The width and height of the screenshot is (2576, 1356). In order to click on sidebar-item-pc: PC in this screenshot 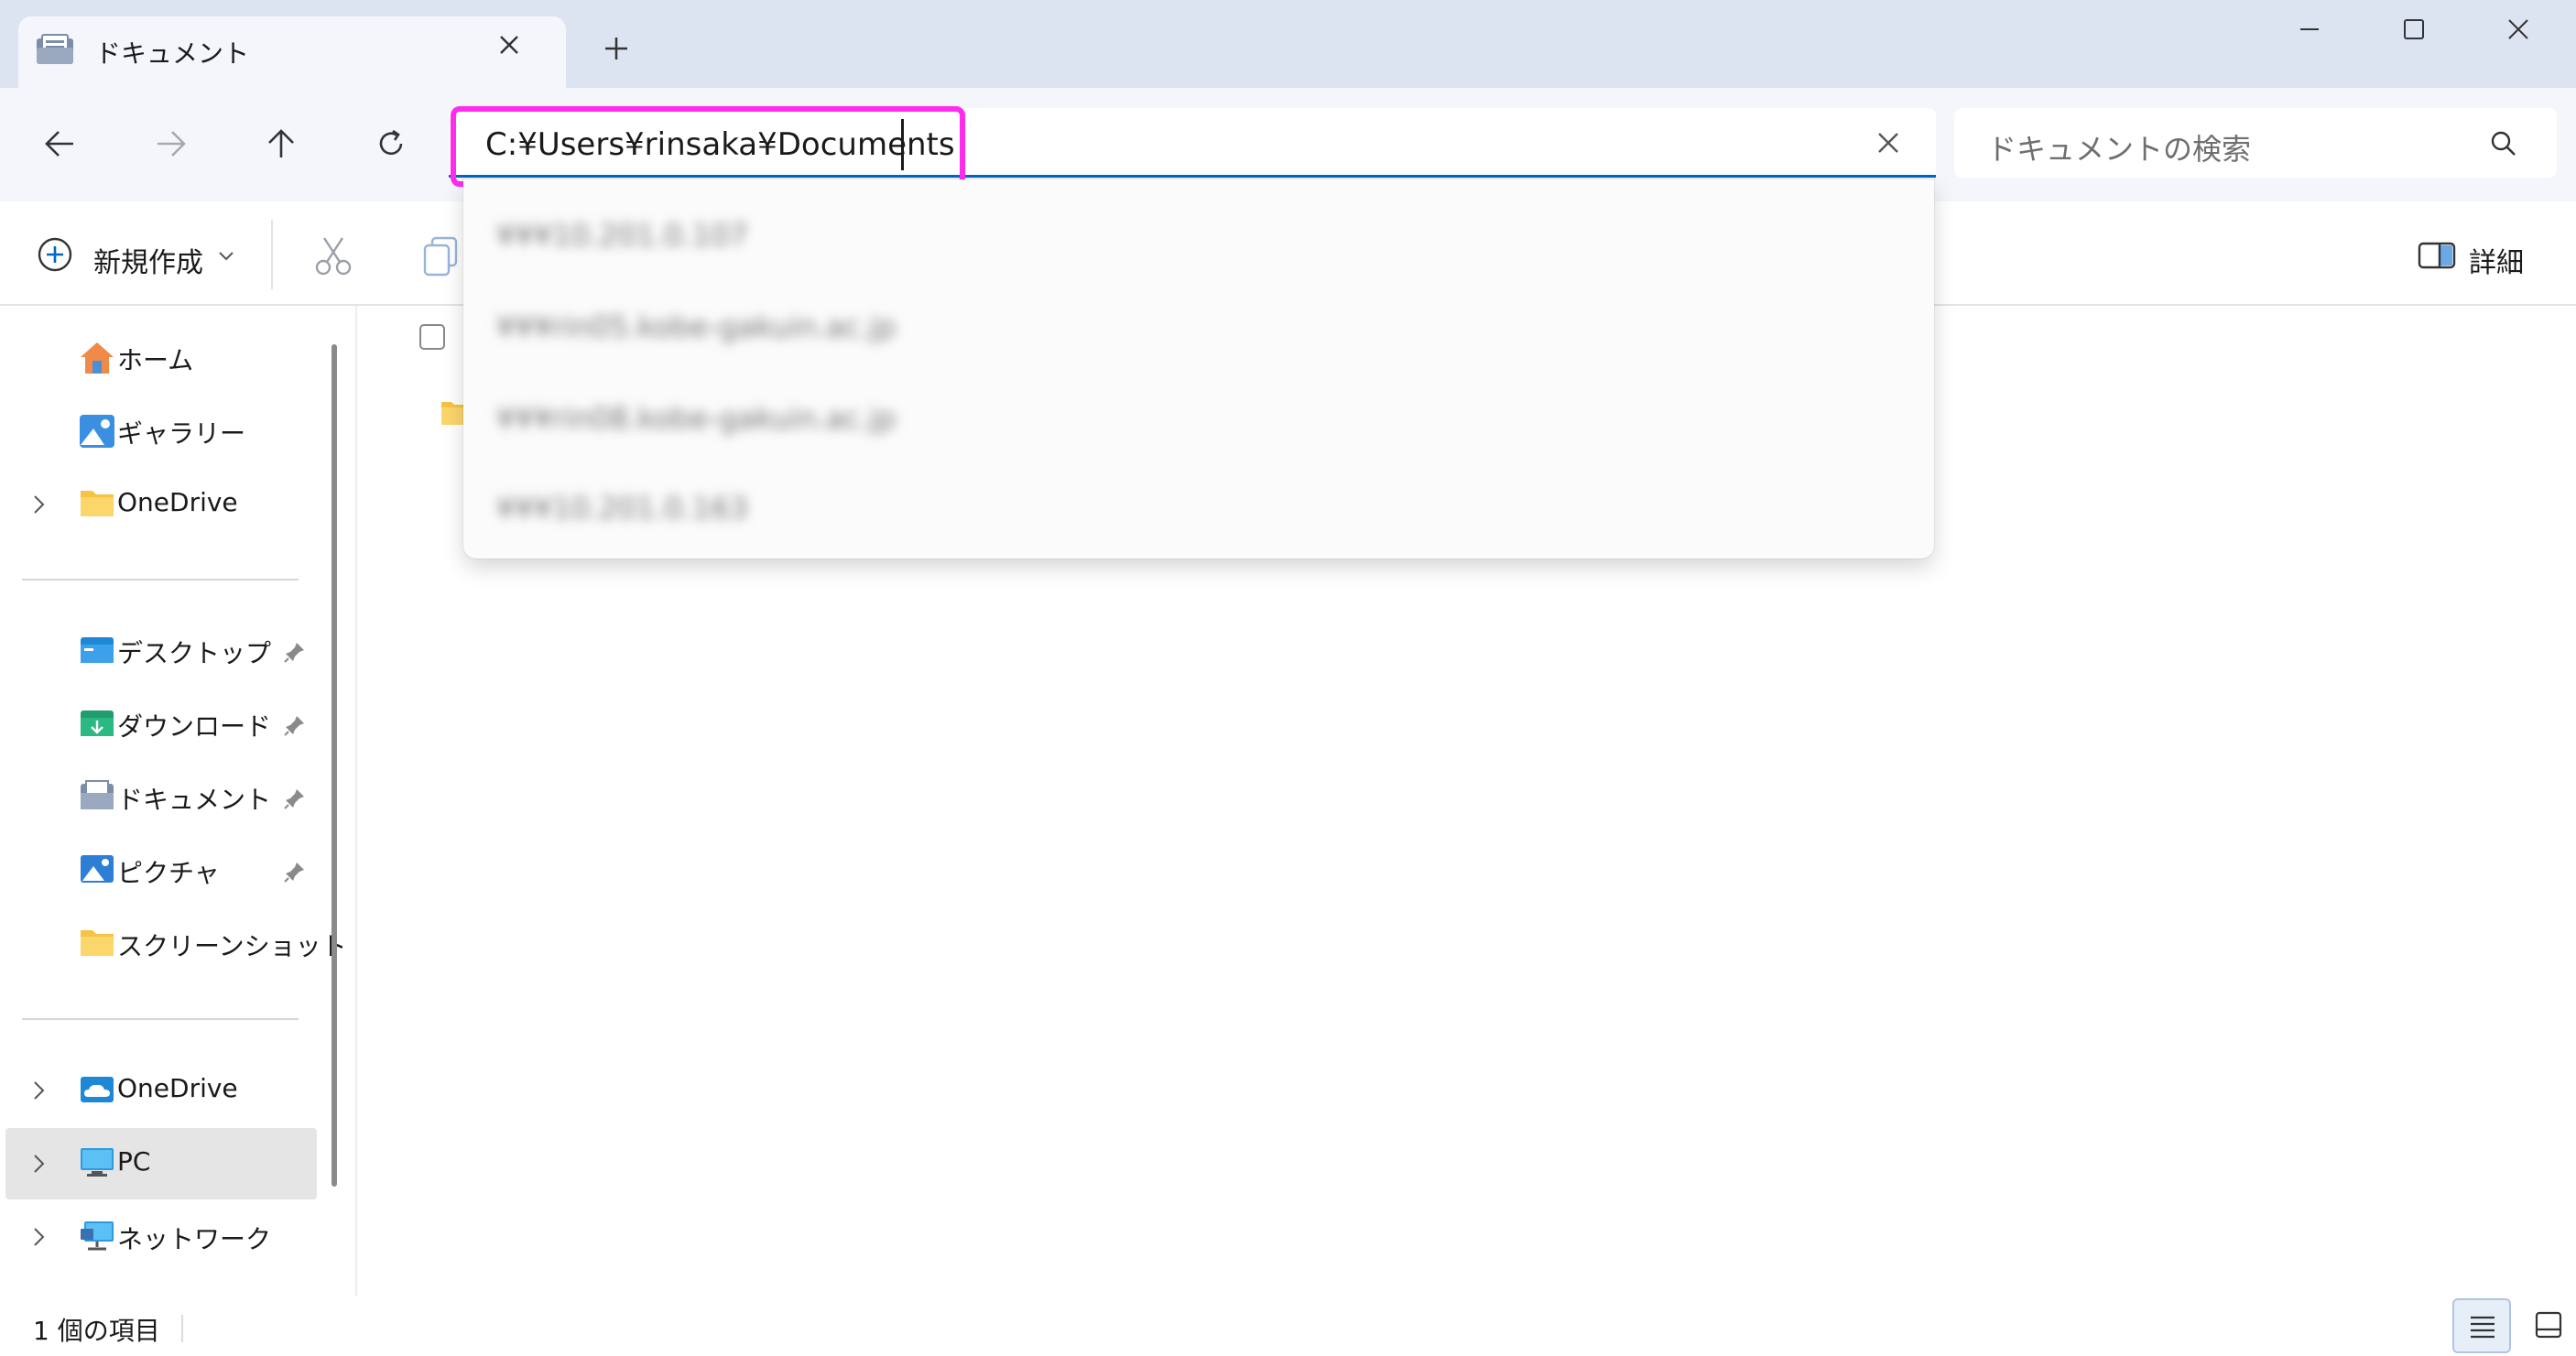, I will do `click(161, 1163)`.